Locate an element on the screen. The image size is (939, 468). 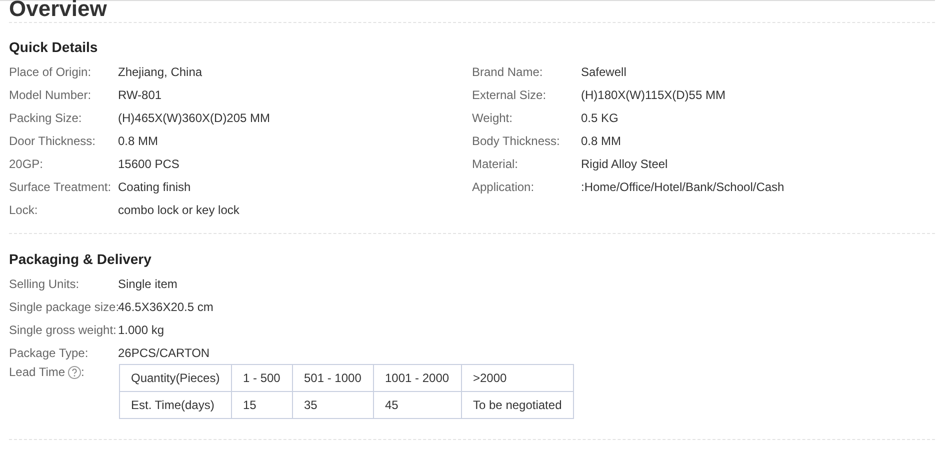
table-cell: 1001 - 2000 is located at coordinates (418, 378).